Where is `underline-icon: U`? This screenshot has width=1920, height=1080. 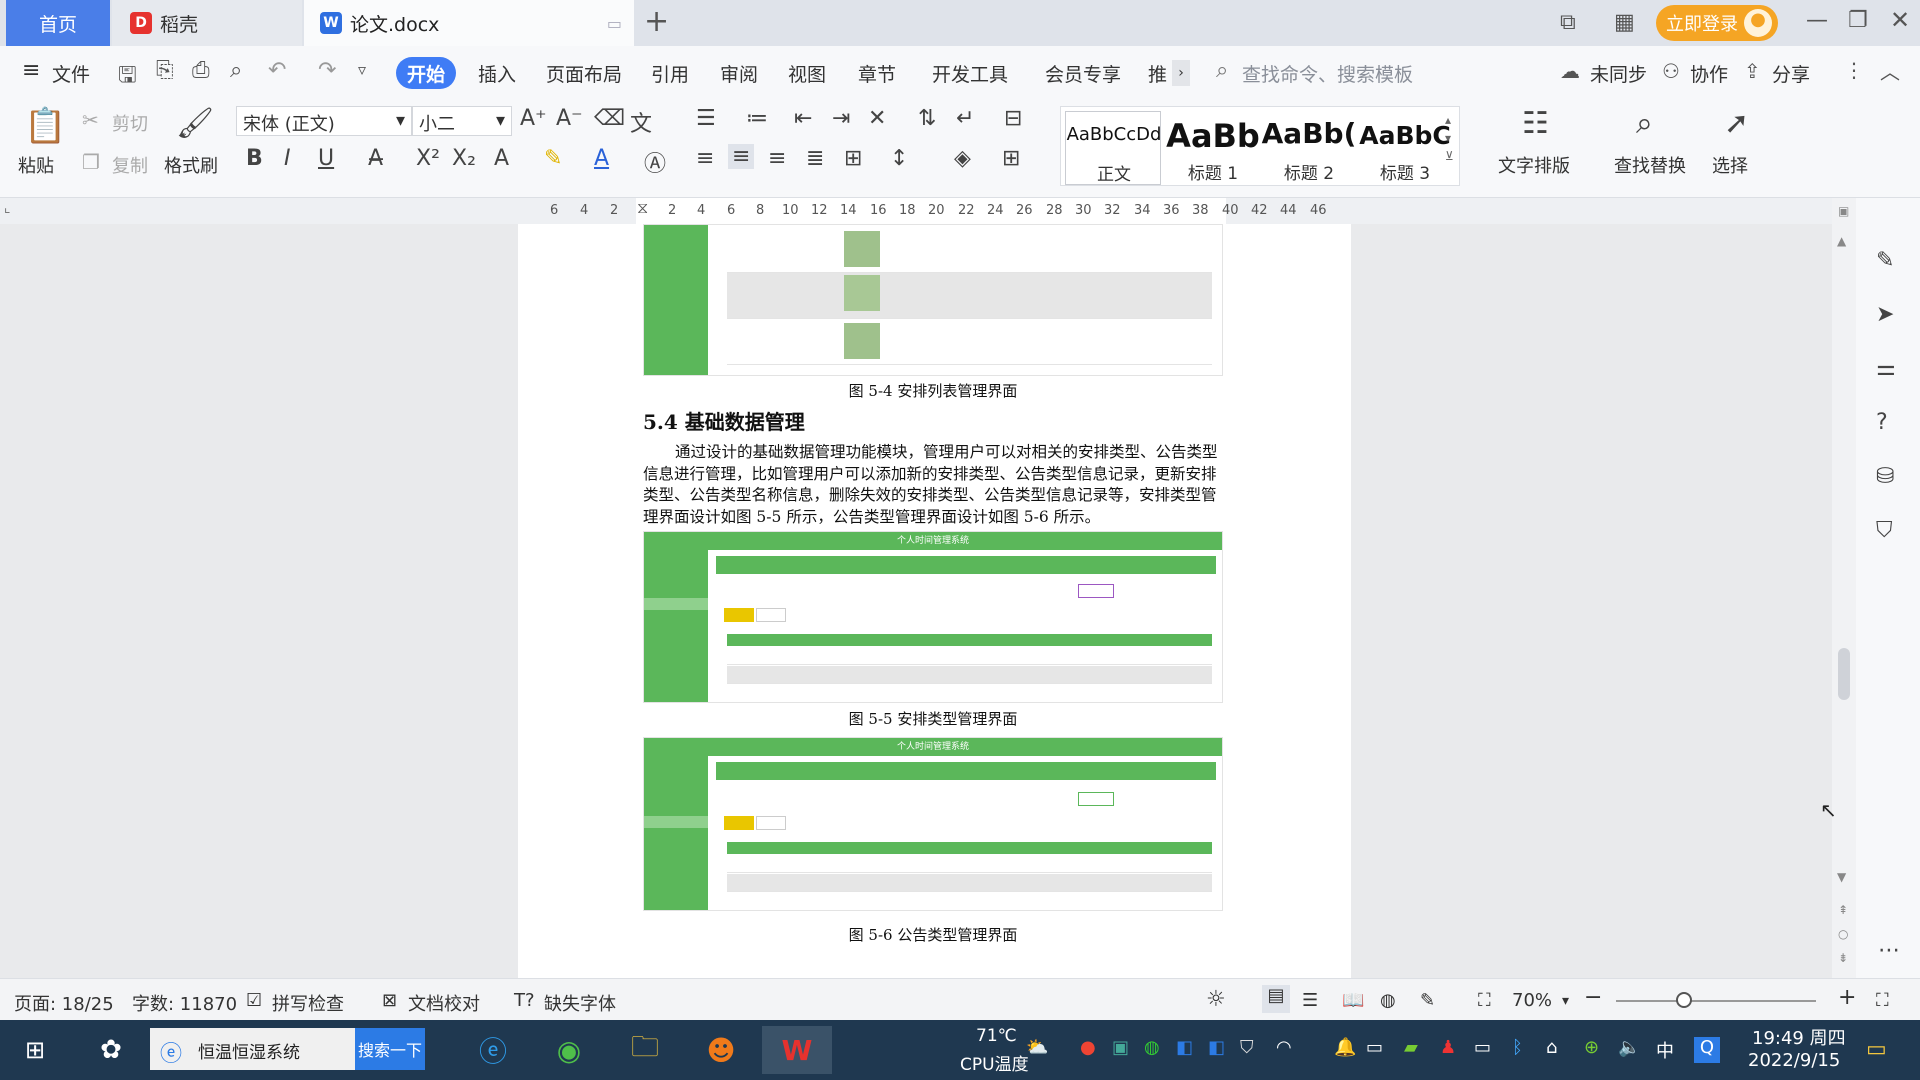
underline-icon: U is located at coordinates (326, 158).